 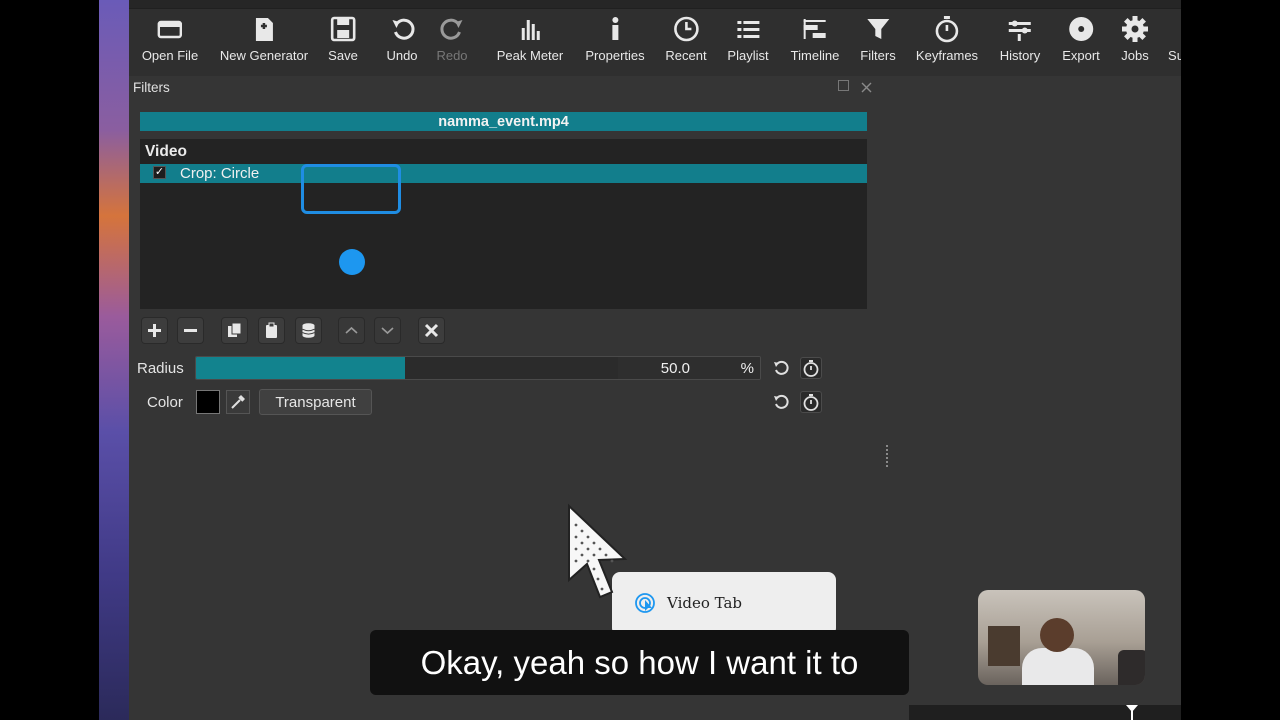 I want to click on add-filter-button, so click(x=154, y=330).